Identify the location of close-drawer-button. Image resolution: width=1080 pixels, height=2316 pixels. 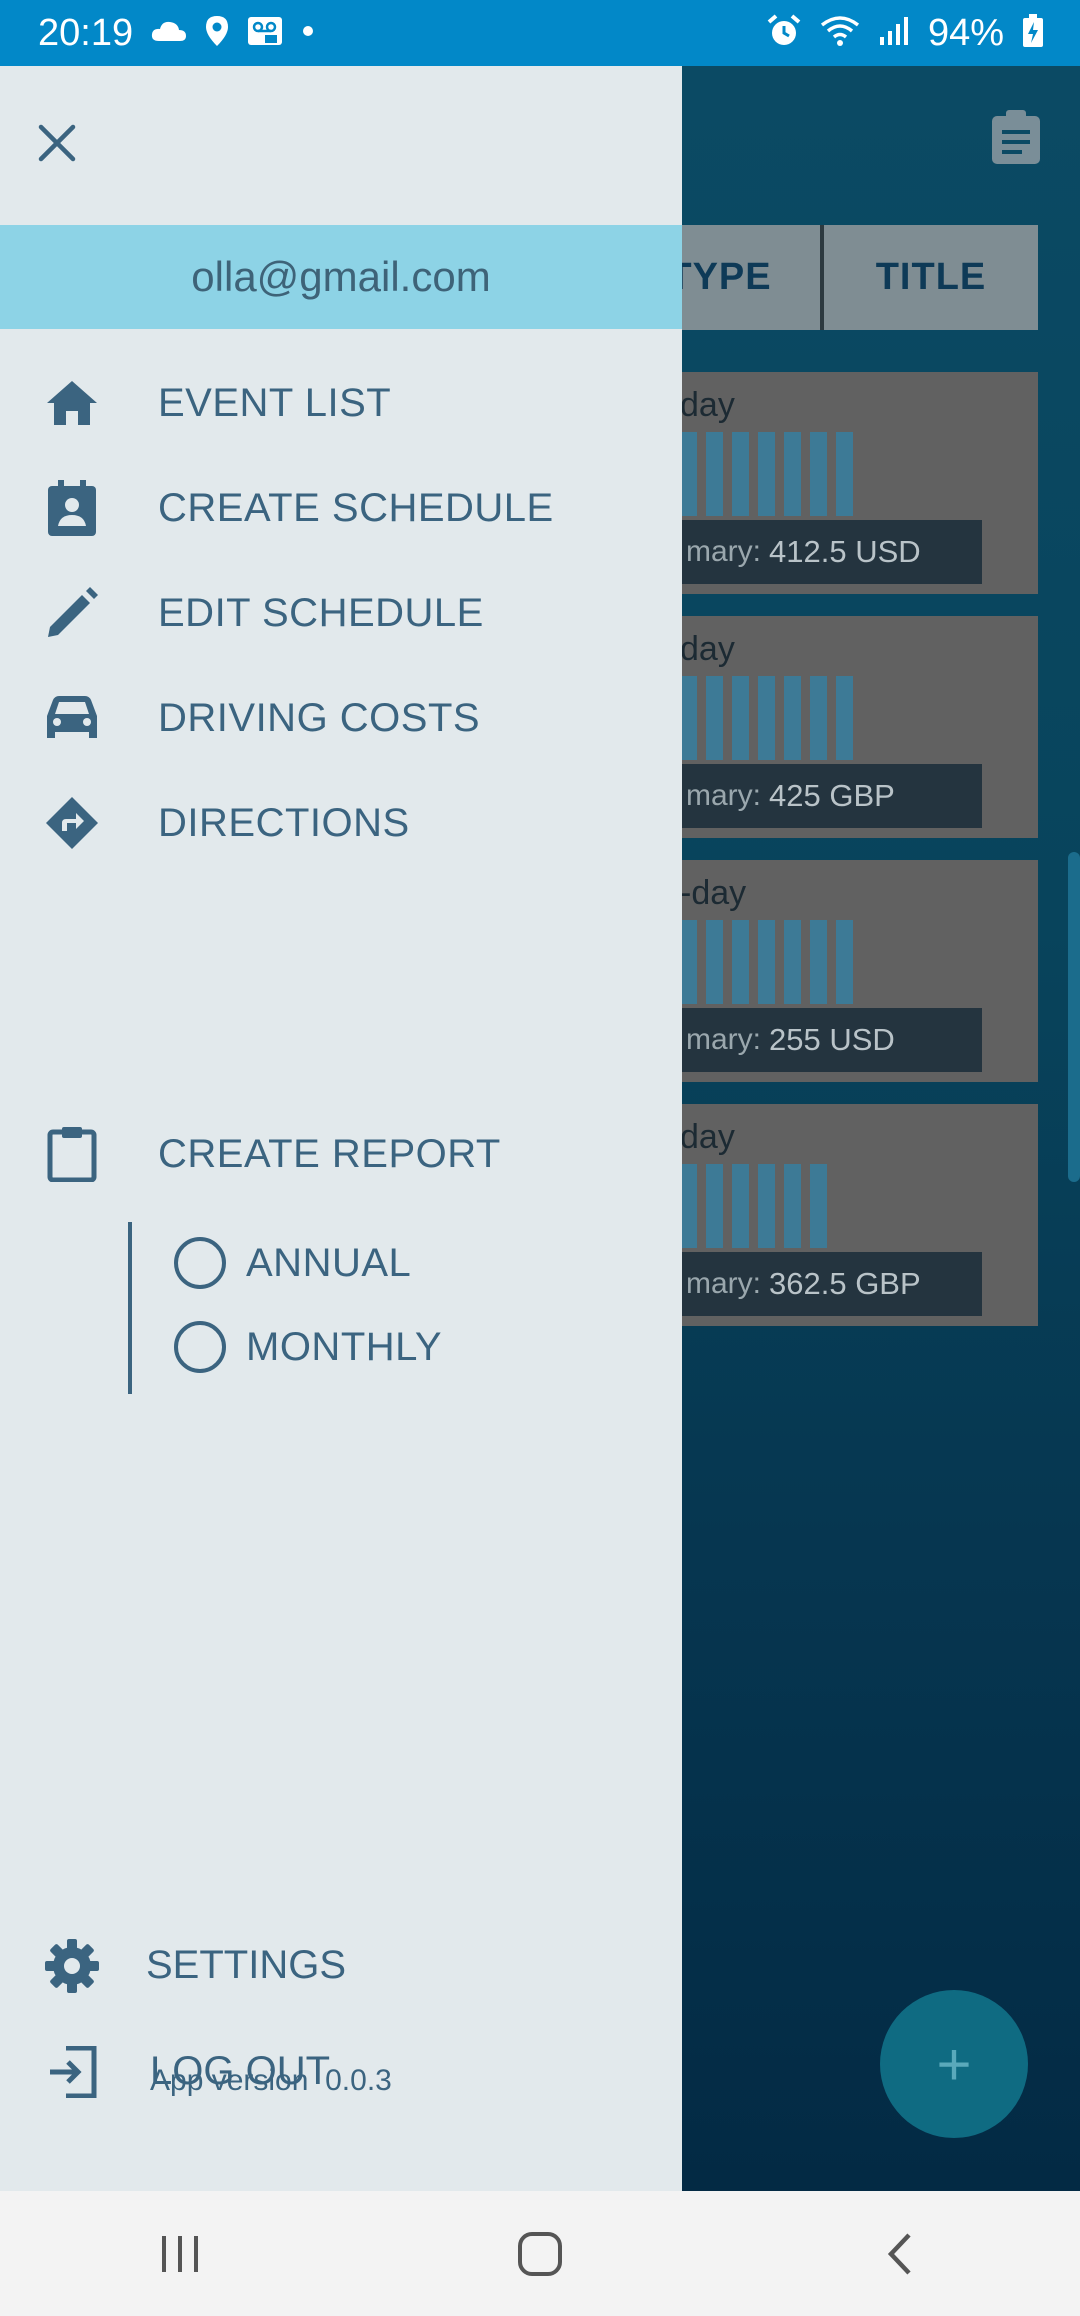
(57, 143).